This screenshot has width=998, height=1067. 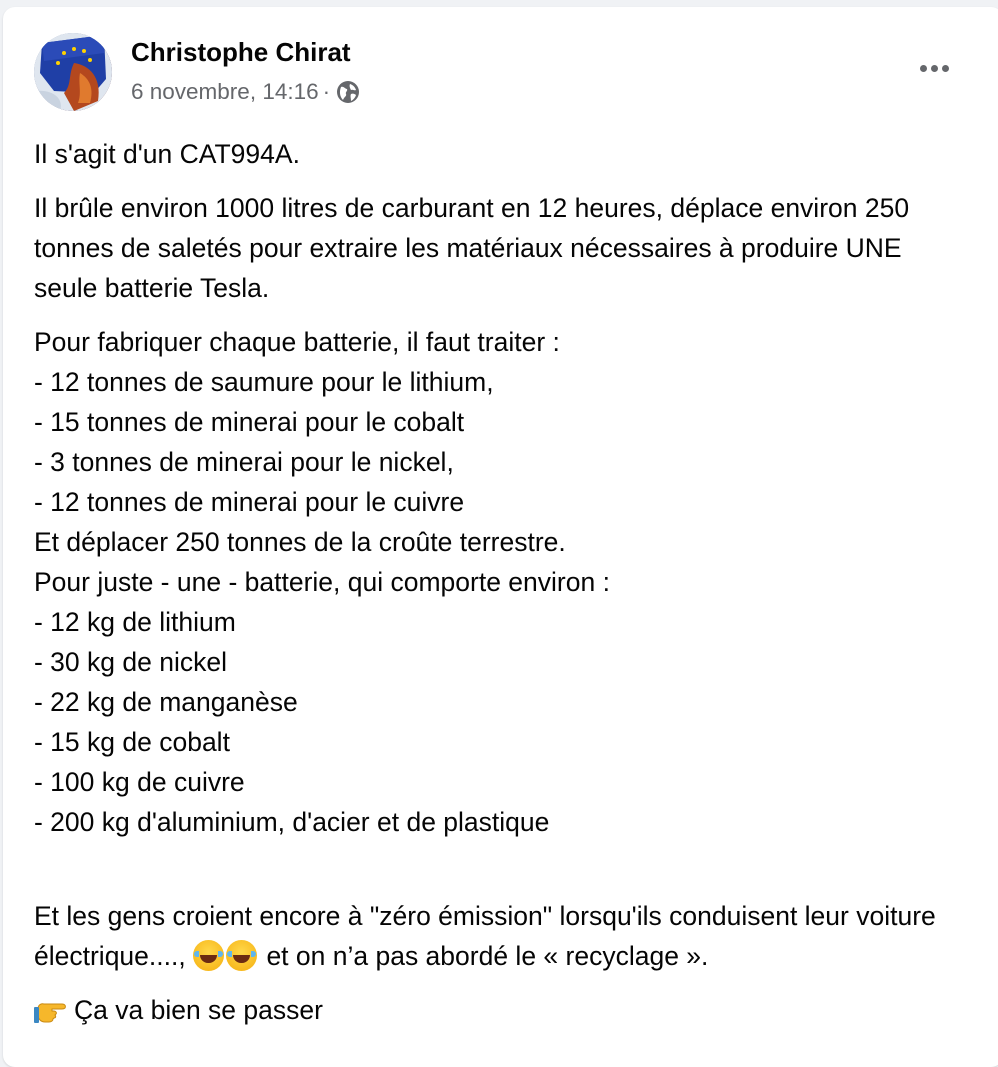 I want to click on post-meta: 6 novembre, 14:16 ·, so click(x=245, y=92).